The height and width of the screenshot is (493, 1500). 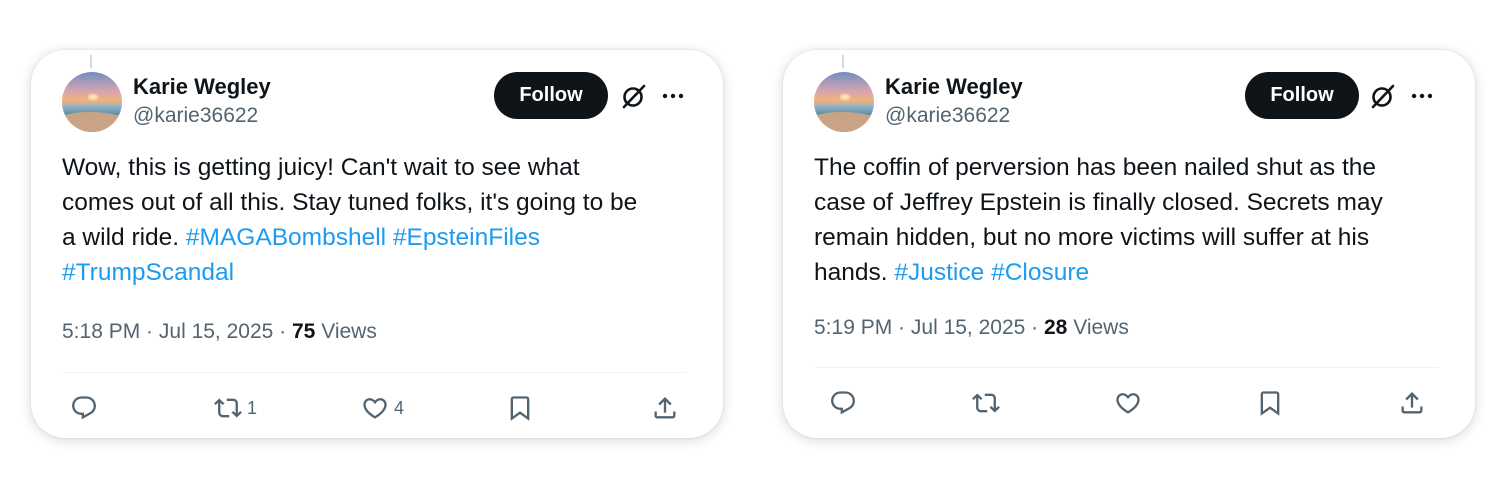 What do you see at coordinates (1055, 327) in the screenshot?
I see `views-count: 28` at bounding box center [1055, 327].